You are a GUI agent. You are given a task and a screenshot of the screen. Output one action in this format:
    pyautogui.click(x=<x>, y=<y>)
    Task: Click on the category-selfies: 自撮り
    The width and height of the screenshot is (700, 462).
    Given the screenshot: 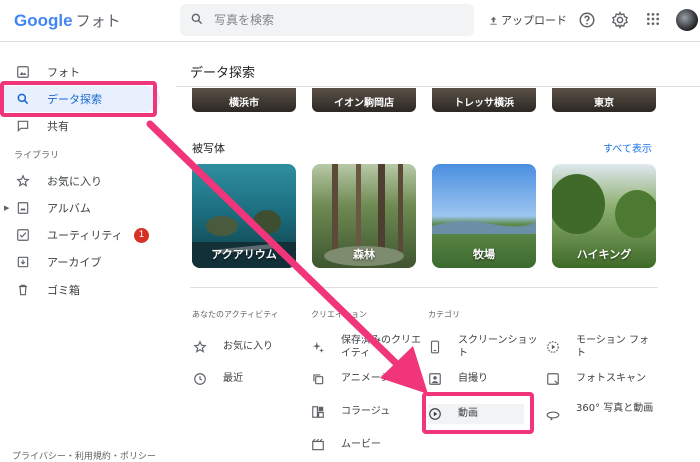 What is the action you would take?
    pyautogui.click(x=484, y=380)
    